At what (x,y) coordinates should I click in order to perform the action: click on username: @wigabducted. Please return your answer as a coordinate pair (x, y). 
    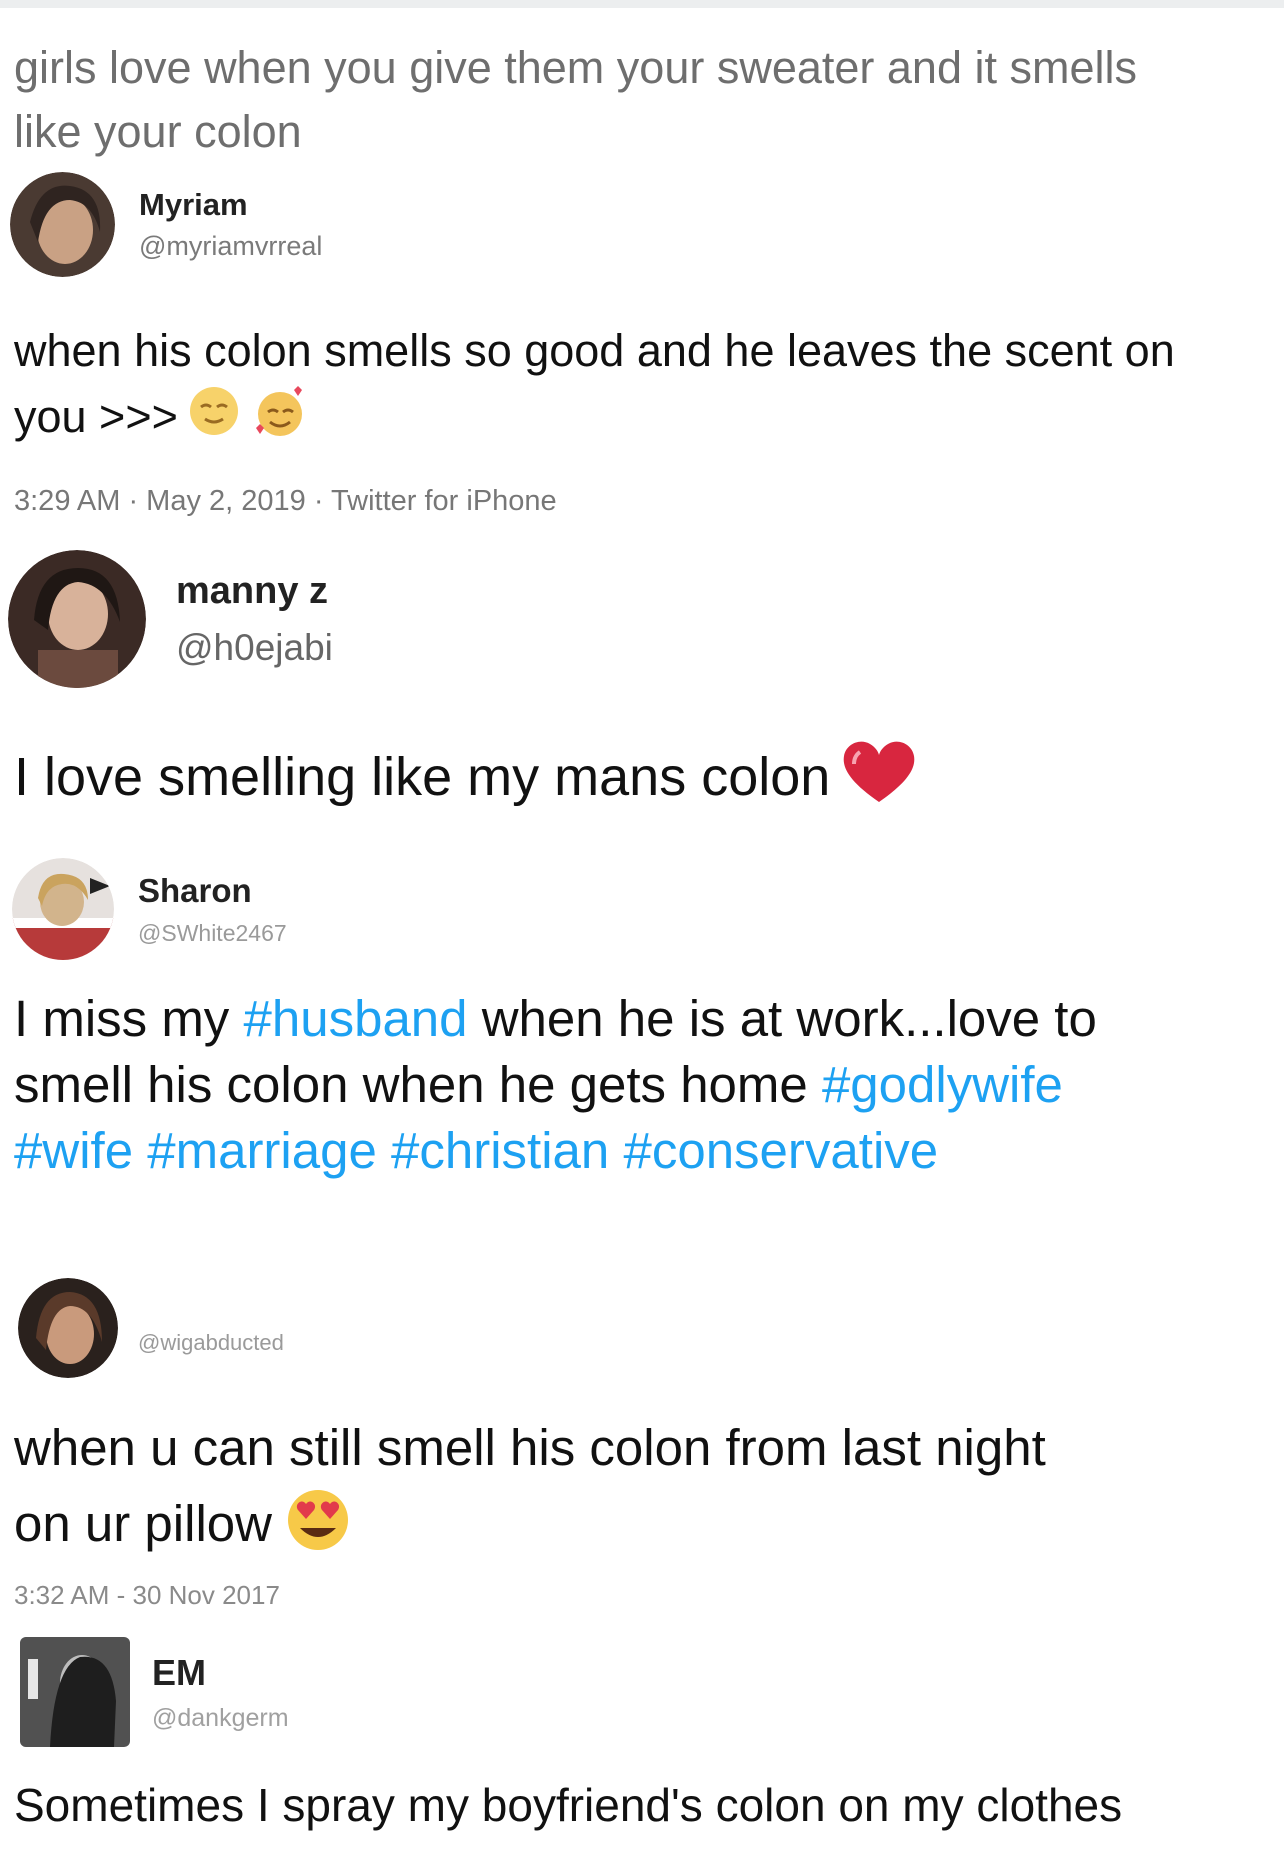
    Looking at the image, I should click on (211, 1343).